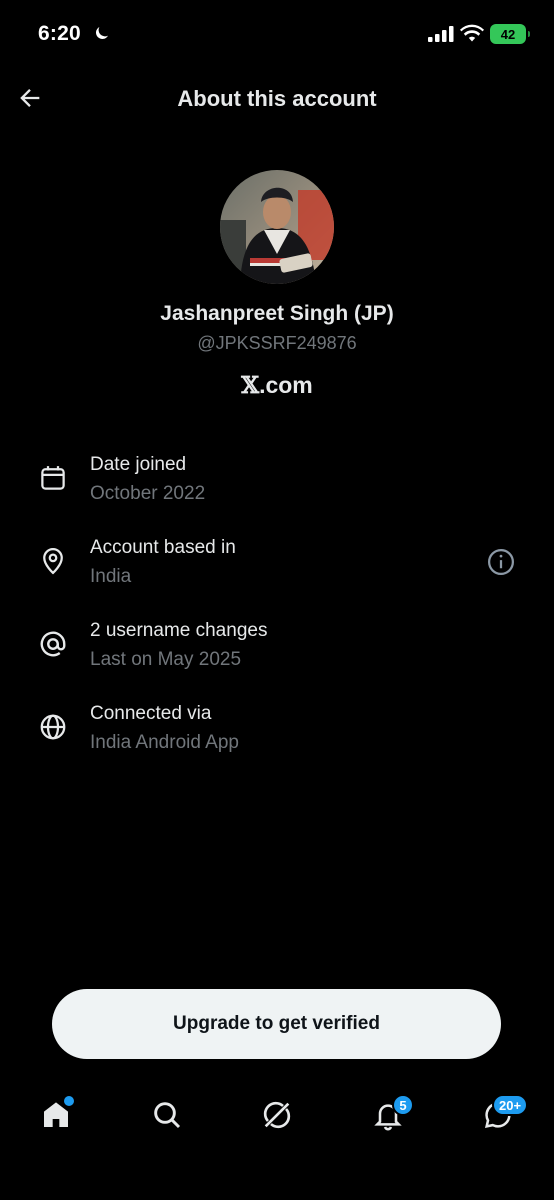  I want to click on info-row-date-joined: Date joined October 2022, so click(277, 489).